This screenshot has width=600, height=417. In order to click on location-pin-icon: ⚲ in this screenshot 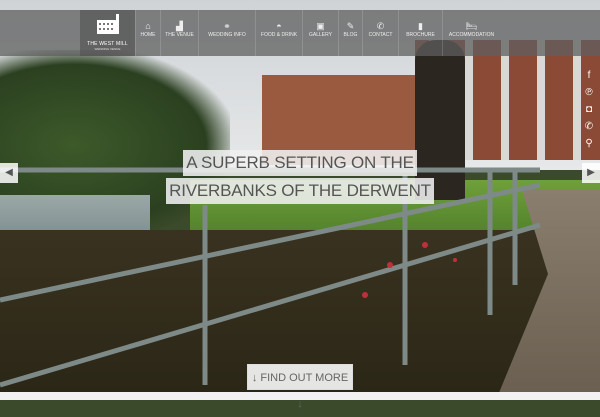, I will do `click(589, 143)`.